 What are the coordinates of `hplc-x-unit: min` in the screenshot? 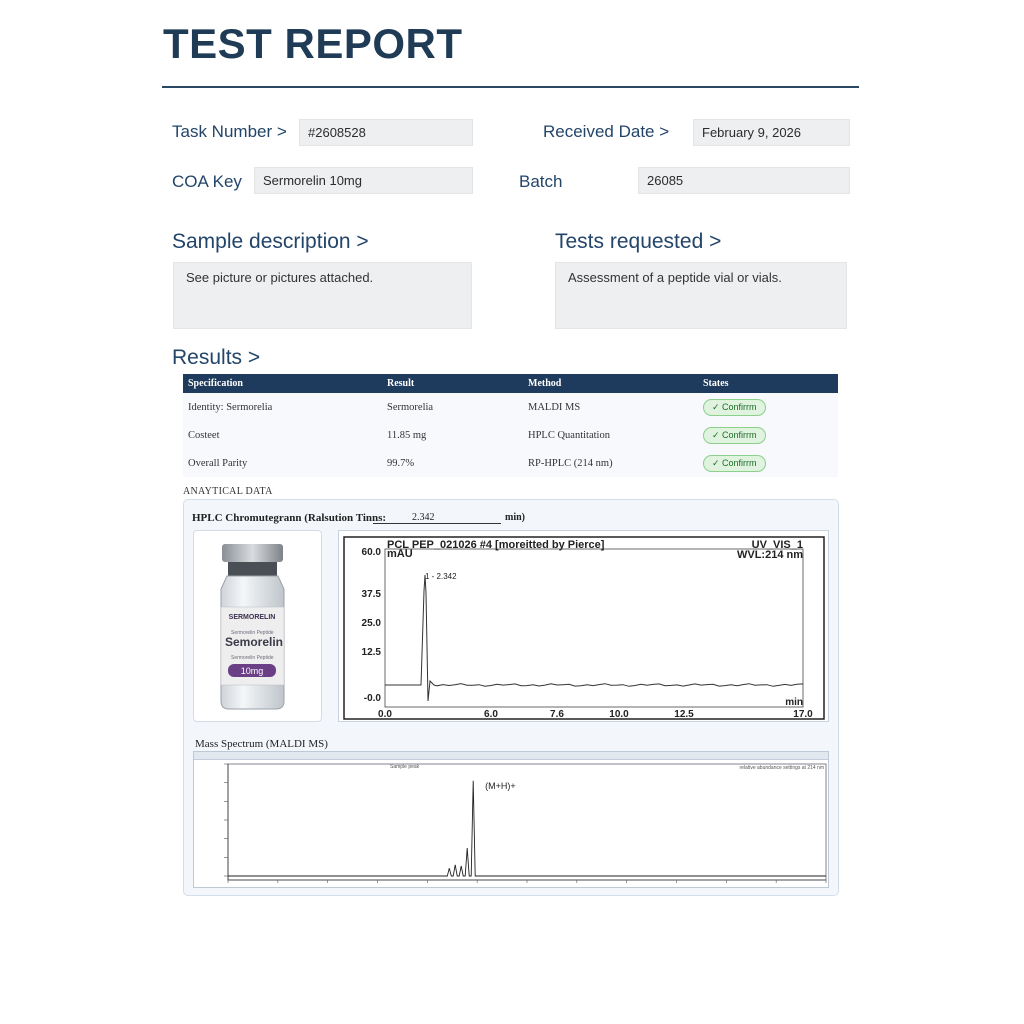 It's located at (794, 702).